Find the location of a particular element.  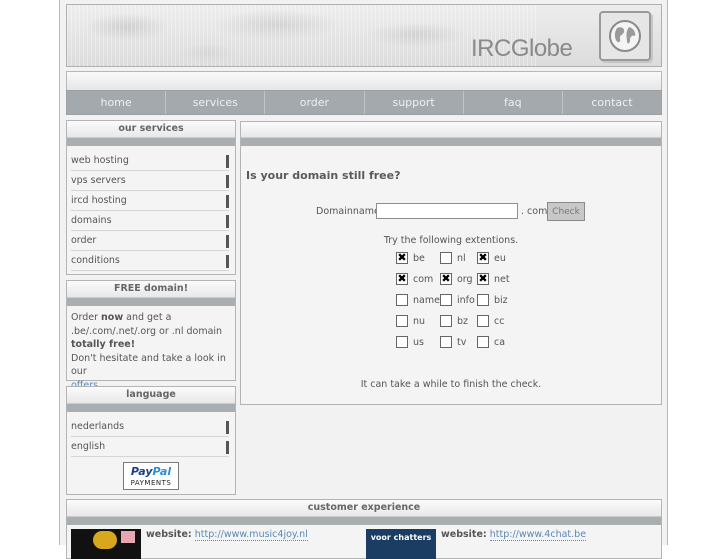

checkbox-biz is located at coordinates (483, 299).